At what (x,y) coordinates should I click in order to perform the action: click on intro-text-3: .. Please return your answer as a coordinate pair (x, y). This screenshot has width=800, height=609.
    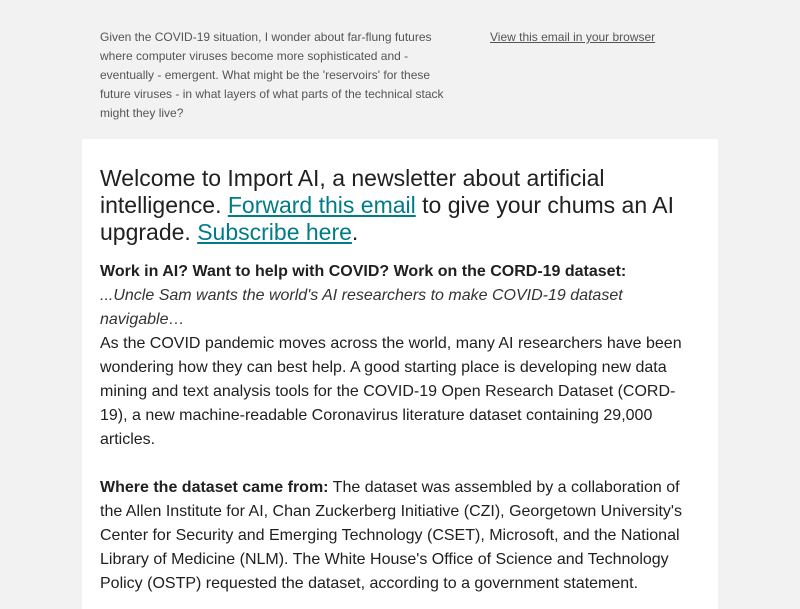
    Looking at the image, I should click on (355, 232).